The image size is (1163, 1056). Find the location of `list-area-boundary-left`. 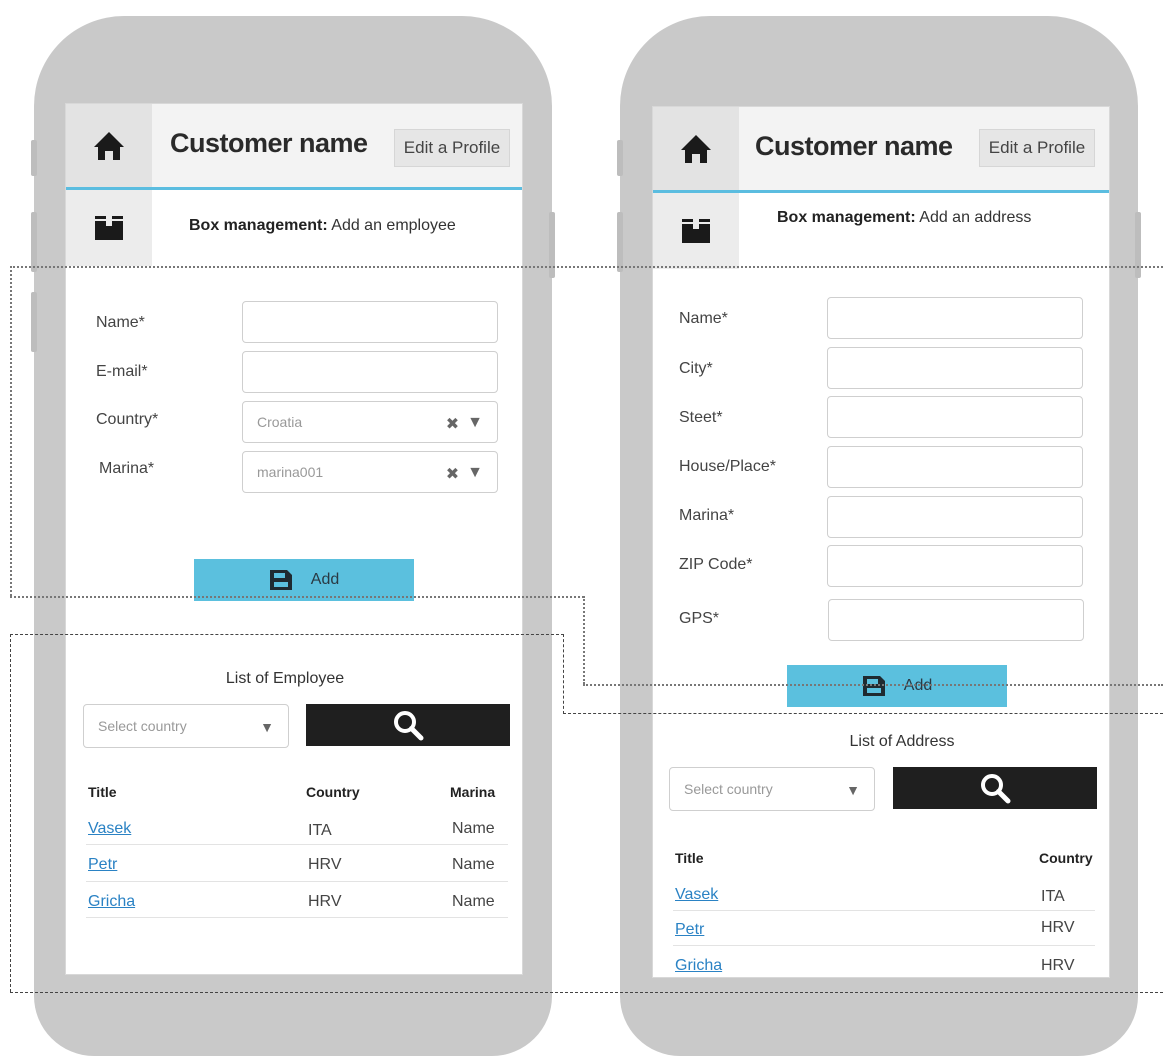

list-area-boundary-left is located at coordinates (10, 813).